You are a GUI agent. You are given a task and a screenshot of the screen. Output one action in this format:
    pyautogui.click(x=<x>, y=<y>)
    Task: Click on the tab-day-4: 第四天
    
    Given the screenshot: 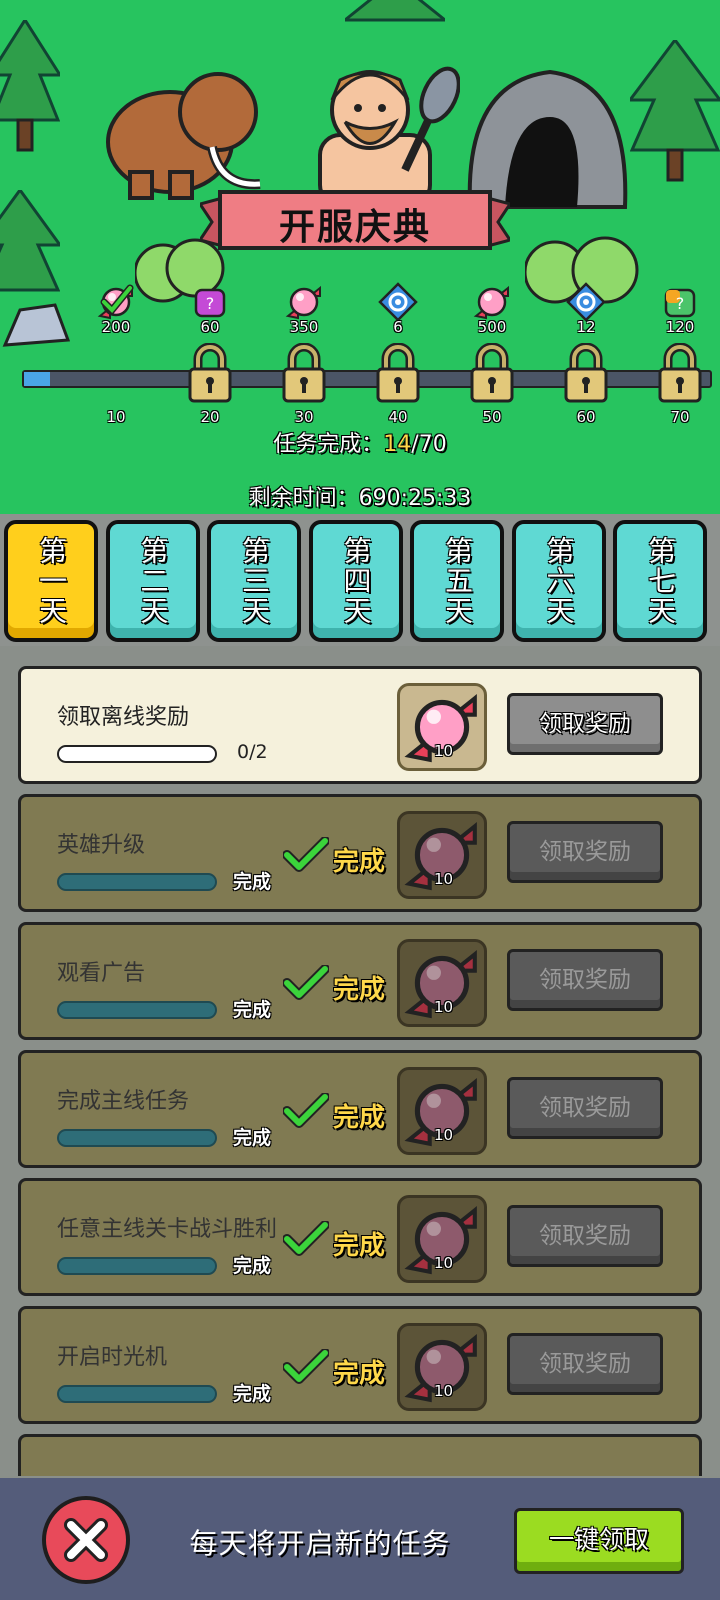 What is the action you would take?
    pyautogui.click(x=355, y=581)
    